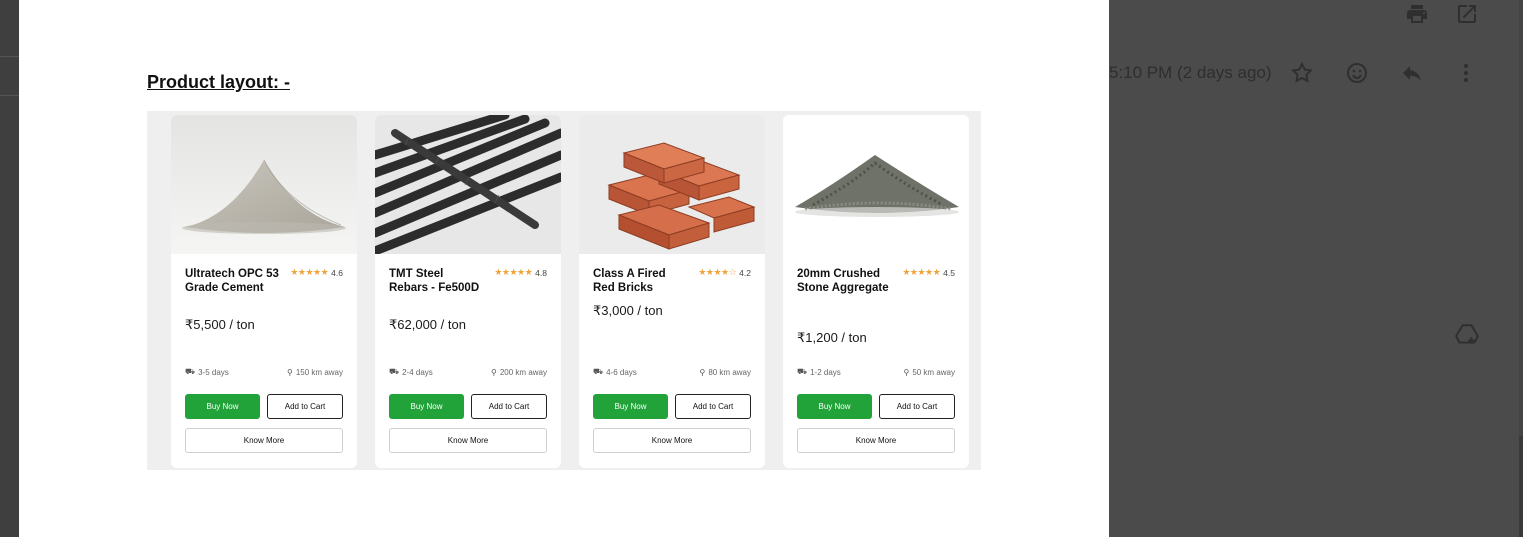 The width and height of the screenshot is (1523, 537). I want to click on rating-value: 4.5, so click(949, 273).